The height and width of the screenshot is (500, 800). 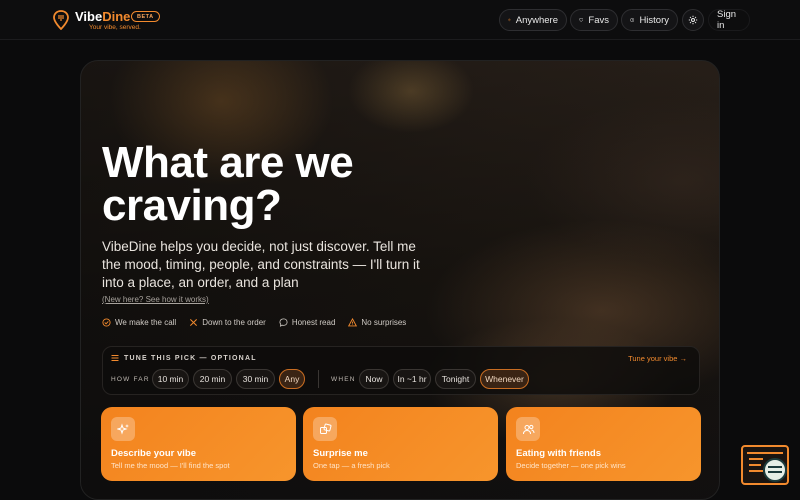 I want to click on beta-badge: BETA, so click(x=145, y=16).